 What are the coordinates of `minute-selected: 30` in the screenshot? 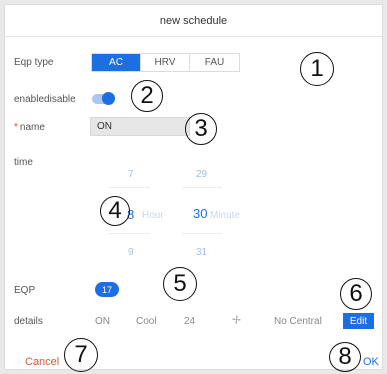 It's located at (200, 213).